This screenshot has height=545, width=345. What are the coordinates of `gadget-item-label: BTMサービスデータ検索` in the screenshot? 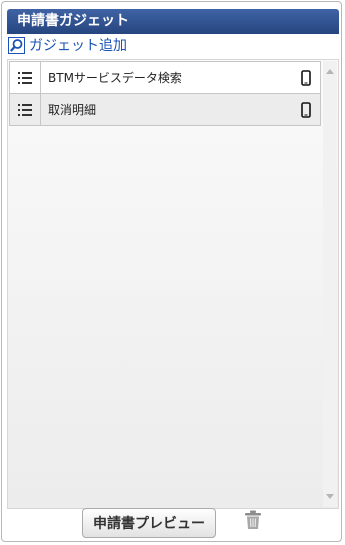 It's located at (115, 78).